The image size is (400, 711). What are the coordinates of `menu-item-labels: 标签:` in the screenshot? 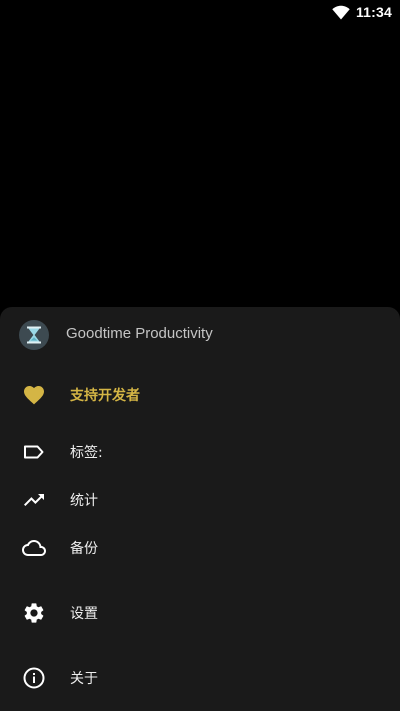 It's located at (200, 452).